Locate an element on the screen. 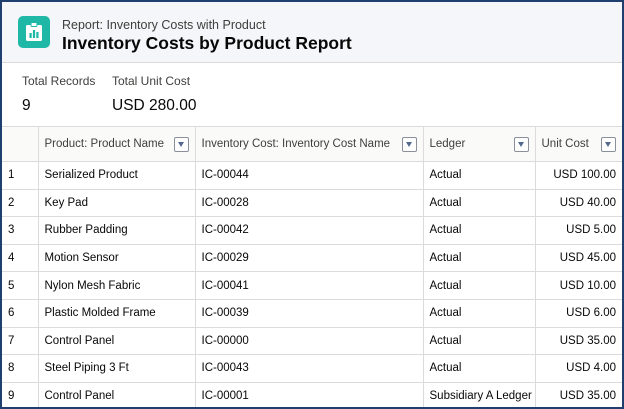  inventory-cost-name-link: IC-00041 is located at coordinates (309, 285).